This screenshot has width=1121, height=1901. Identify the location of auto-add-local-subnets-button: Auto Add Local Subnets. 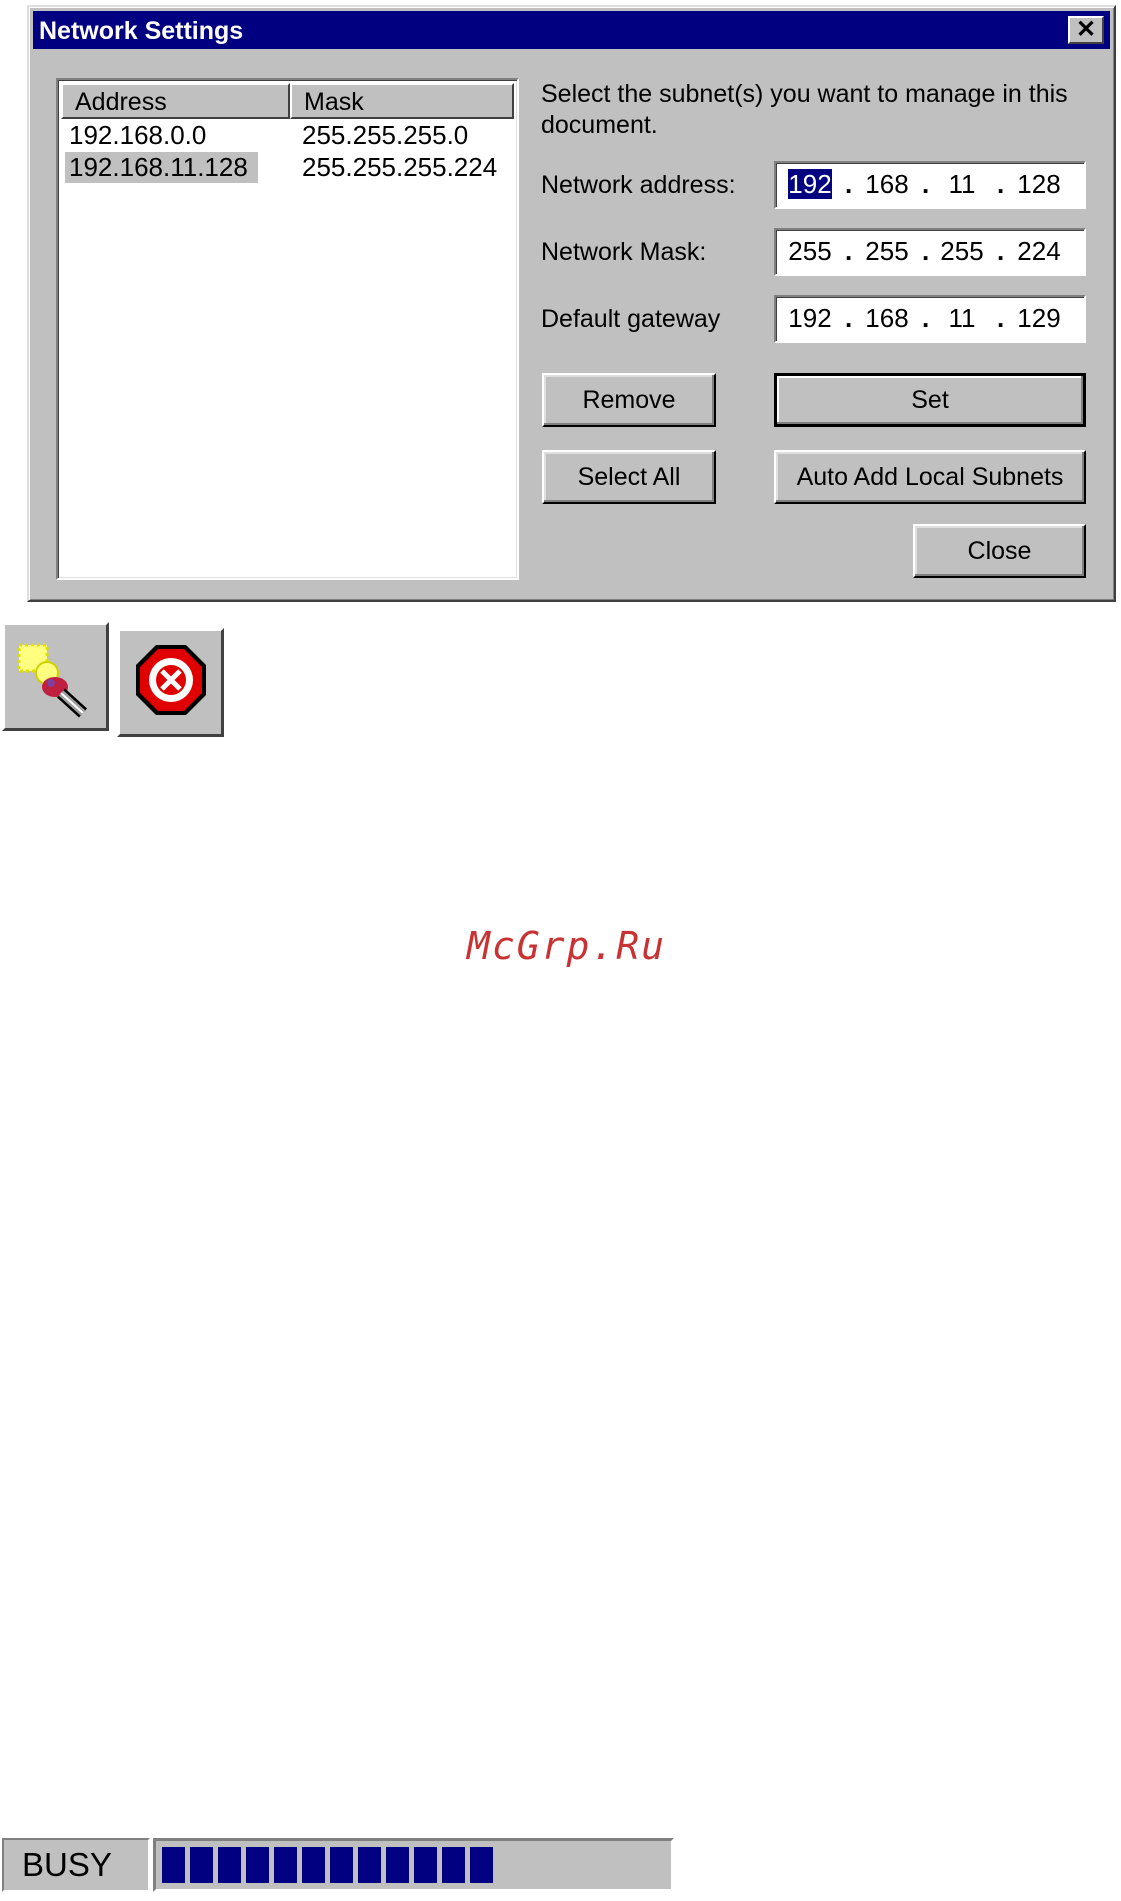
(930, 477).